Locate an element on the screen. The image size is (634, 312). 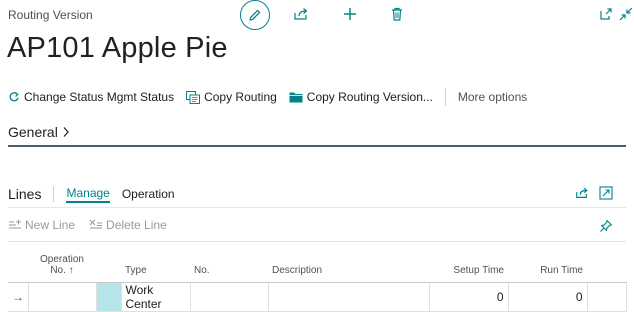
column-description: Description is located at coordinates (348, 267).